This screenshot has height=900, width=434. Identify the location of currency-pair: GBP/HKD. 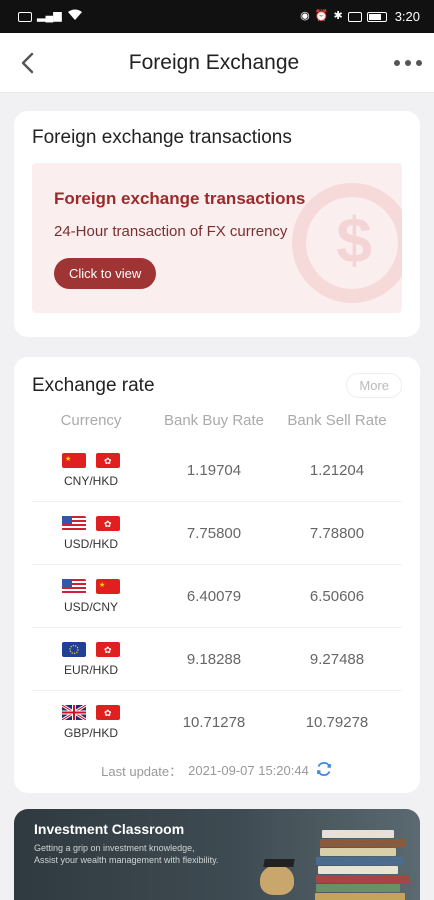
(90, 733).